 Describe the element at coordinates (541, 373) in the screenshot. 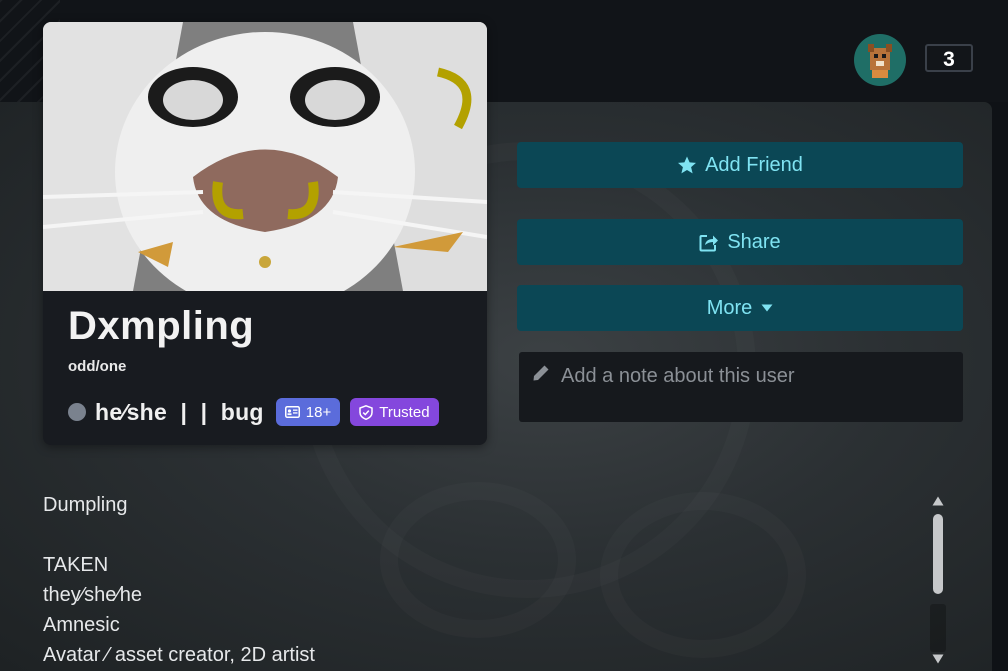

I see `pencil-icon` at that location.